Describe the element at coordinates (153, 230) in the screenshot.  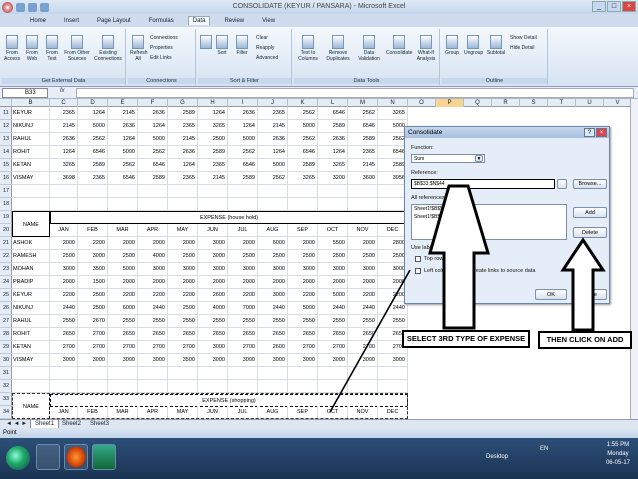
I see `cell: APR` at that location.